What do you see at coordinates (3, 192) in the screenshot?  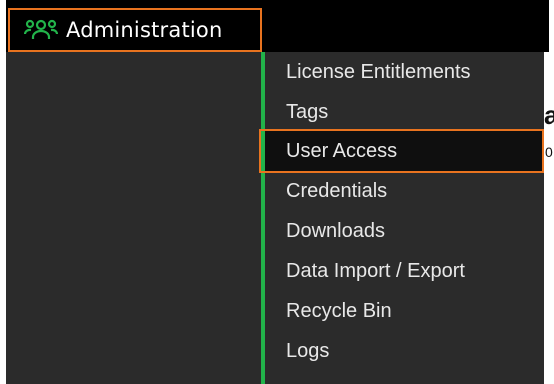 I see `sidebar-edge` at bounding box center [3, 192].